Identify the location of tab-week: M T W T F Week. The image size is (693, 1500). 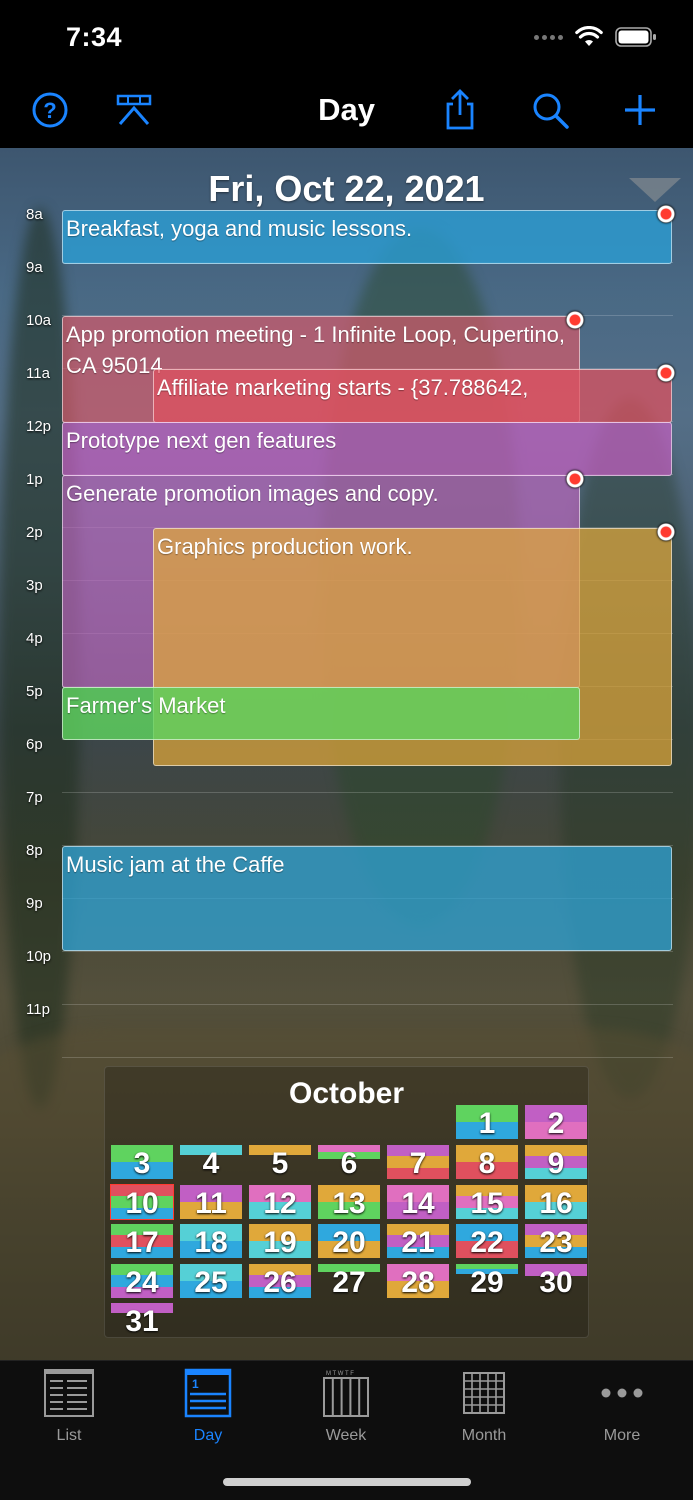
(346, 1406).